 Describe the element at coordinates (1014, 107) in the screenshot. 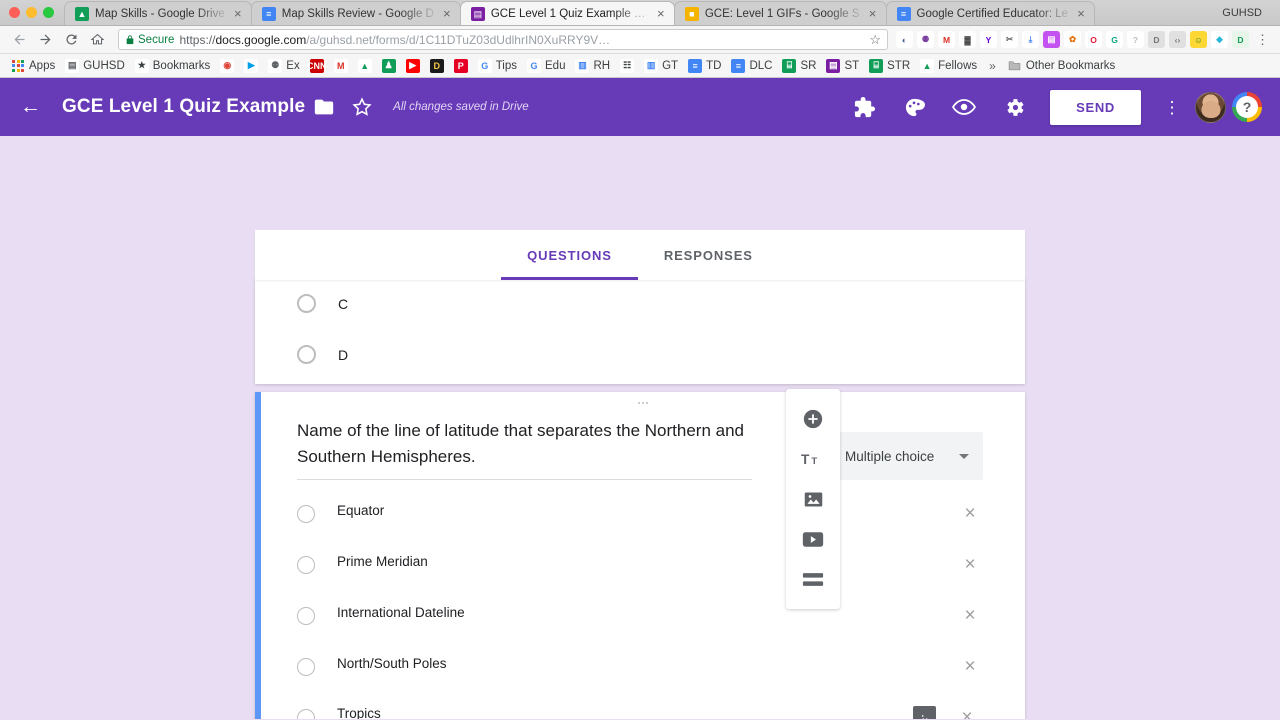

I see `settings-button` at that location.